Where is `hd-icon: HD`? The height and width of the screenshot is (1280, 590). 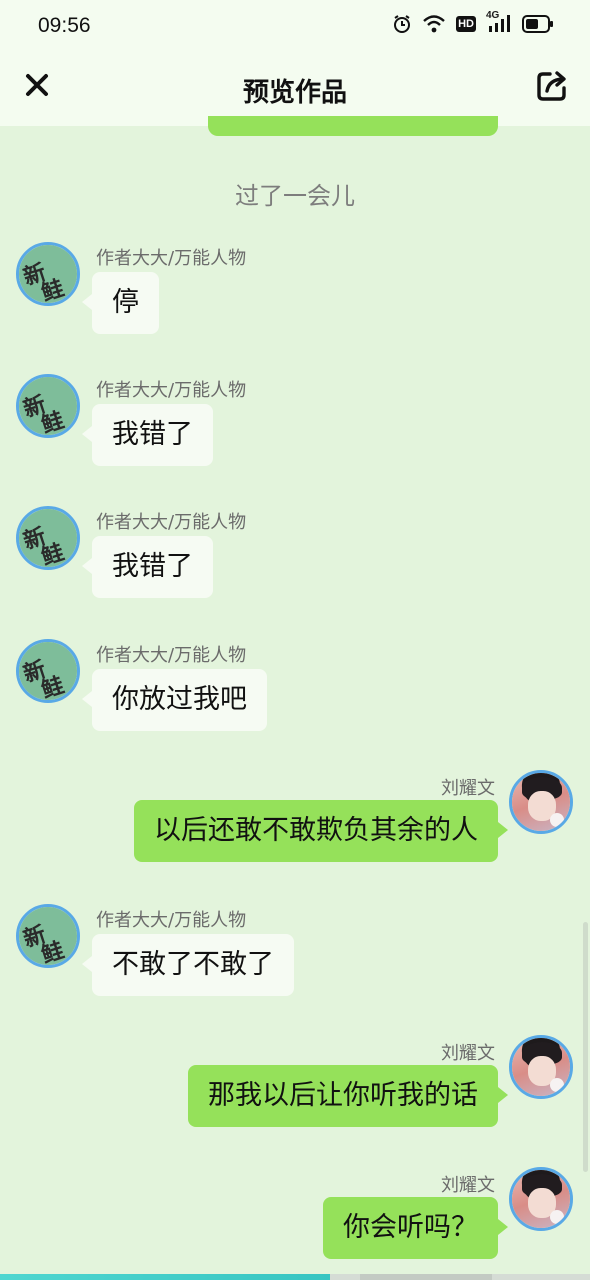
hd-icon: HD is located at coordinates (466, 24).